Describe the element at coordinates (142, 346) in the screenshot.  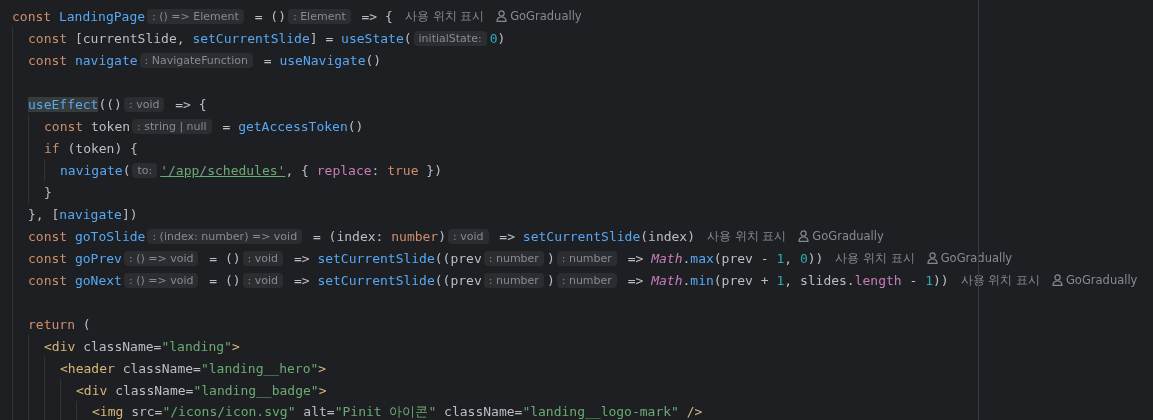
I see `code-text: <div className="landing">` at that location.